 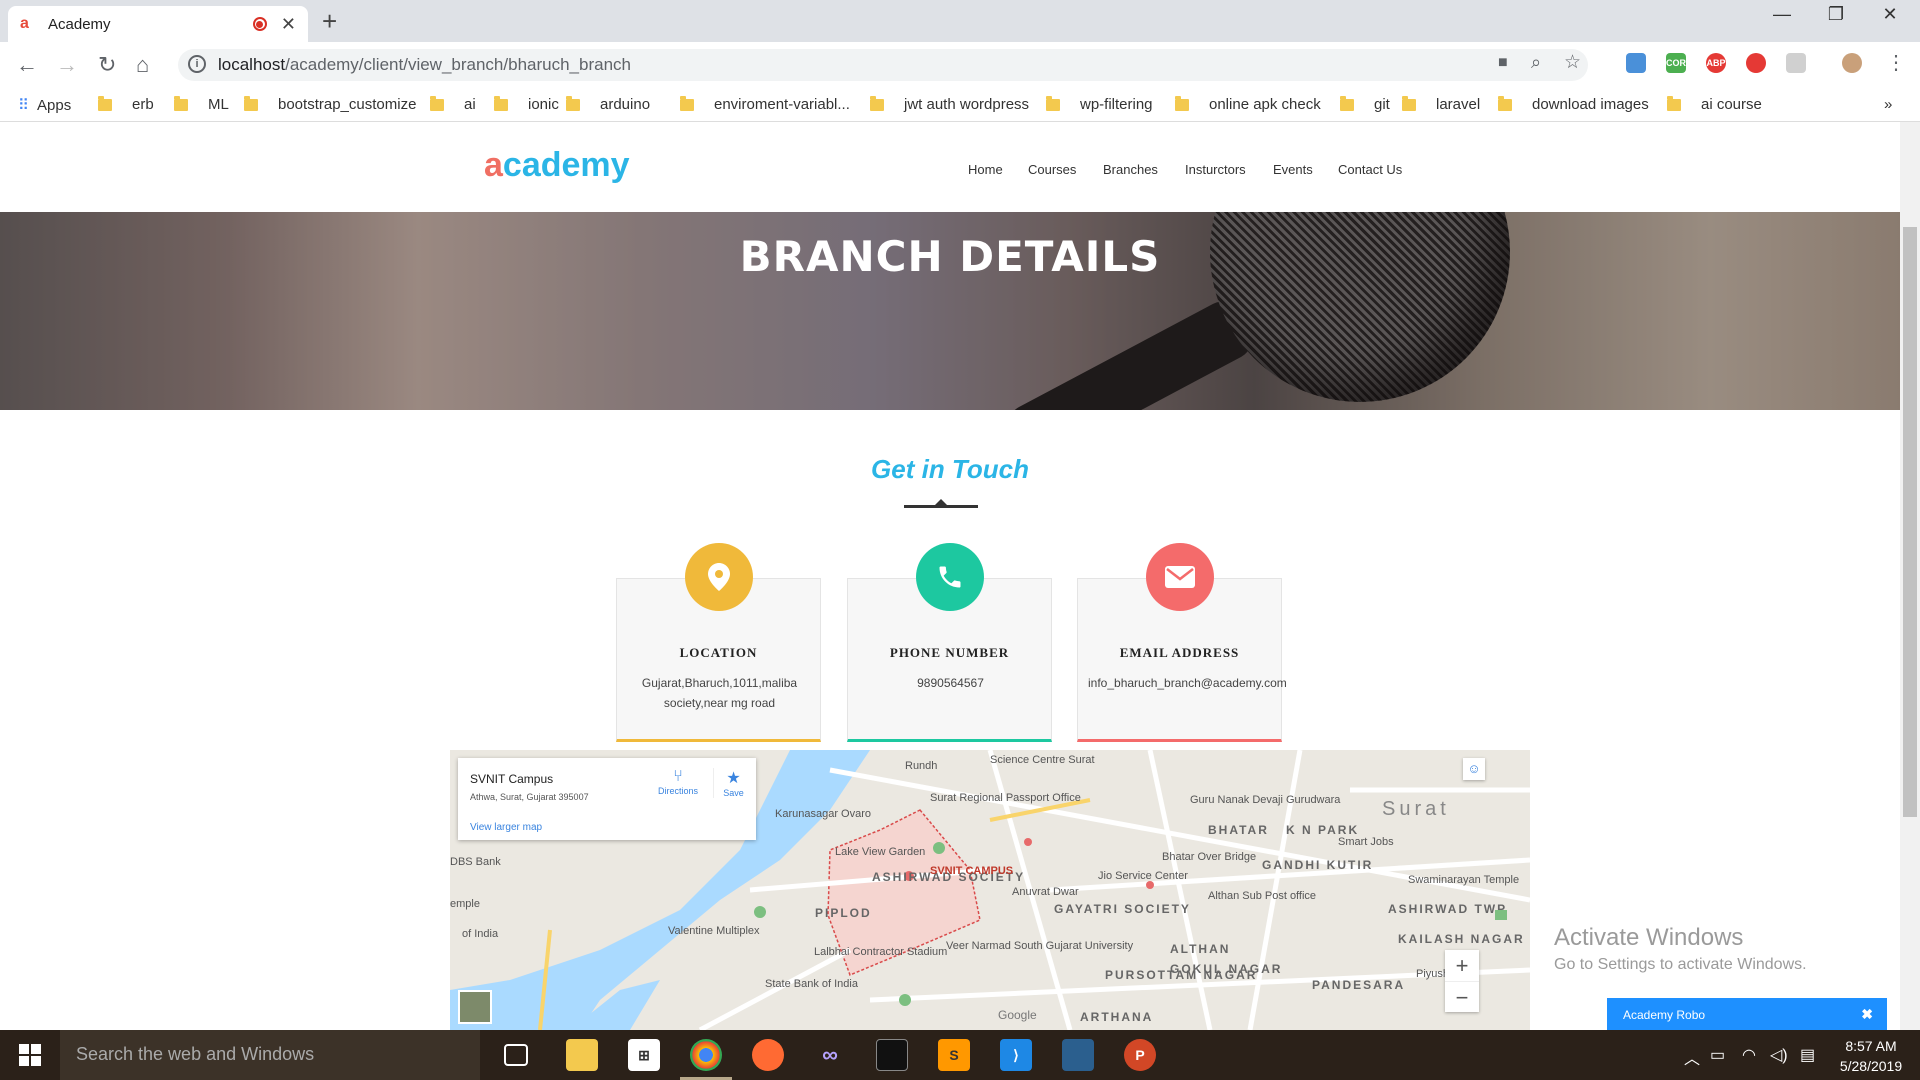 I want to click on adblock-plus-icon: ABP, so click(x=1716, y=63).